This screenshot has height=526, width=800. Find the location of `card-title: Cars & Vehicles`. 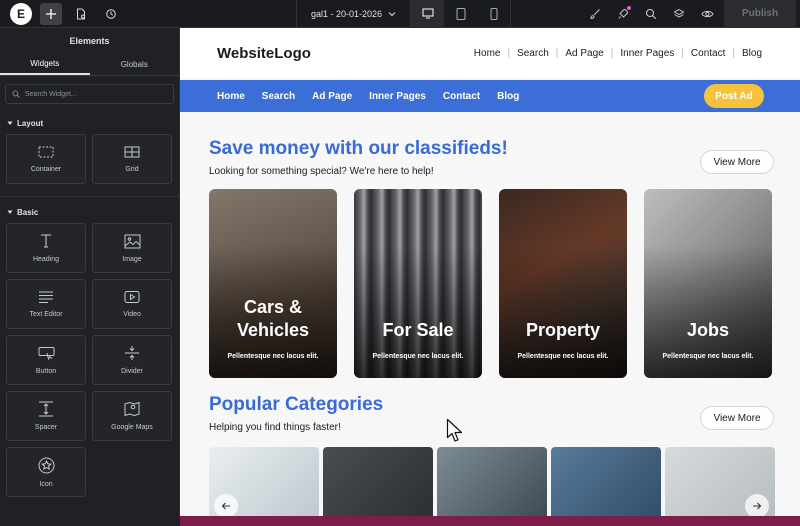

card-title: Cars & Vehicles is located at coordinates (273, 318).